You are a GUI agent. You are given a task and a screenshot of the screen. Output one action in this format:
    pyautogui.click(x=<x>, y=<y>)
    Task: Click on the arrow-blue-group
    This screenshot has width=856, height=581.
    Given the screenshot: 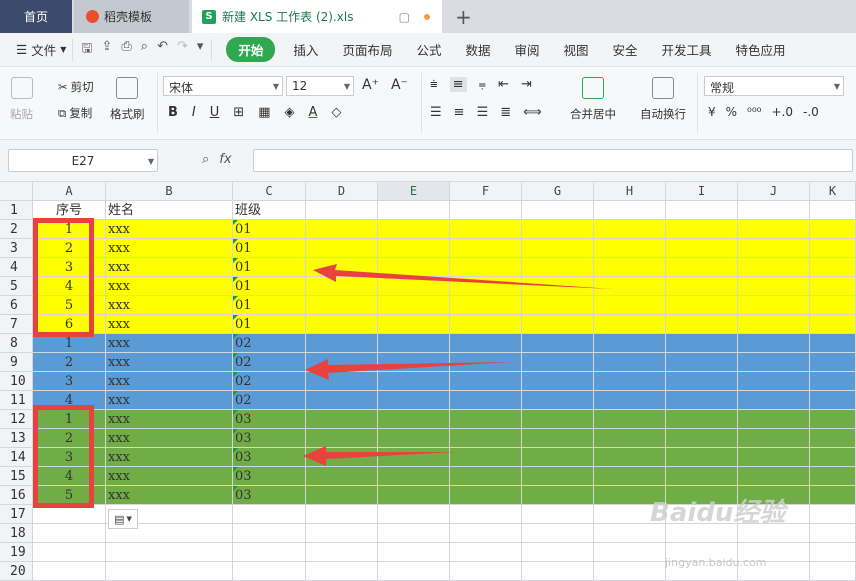 What is the action you would take?
    pyautogui.click(x=408, y=369)
    